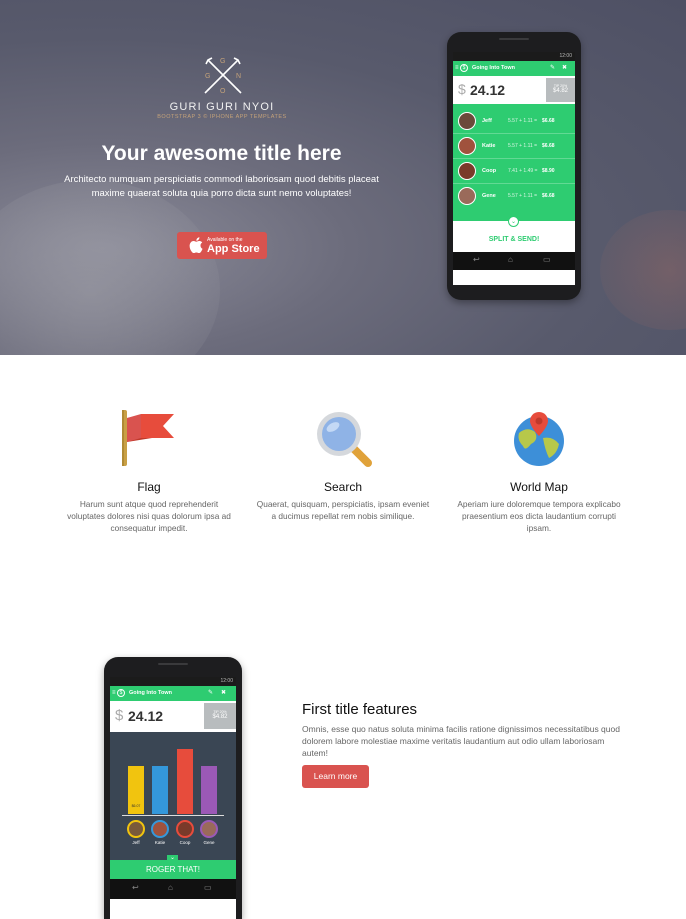  What do you see at coordinates (335, 776) in the screenshot?
I see `learn-more-button: Learn more` at bounding box center [335, 776].